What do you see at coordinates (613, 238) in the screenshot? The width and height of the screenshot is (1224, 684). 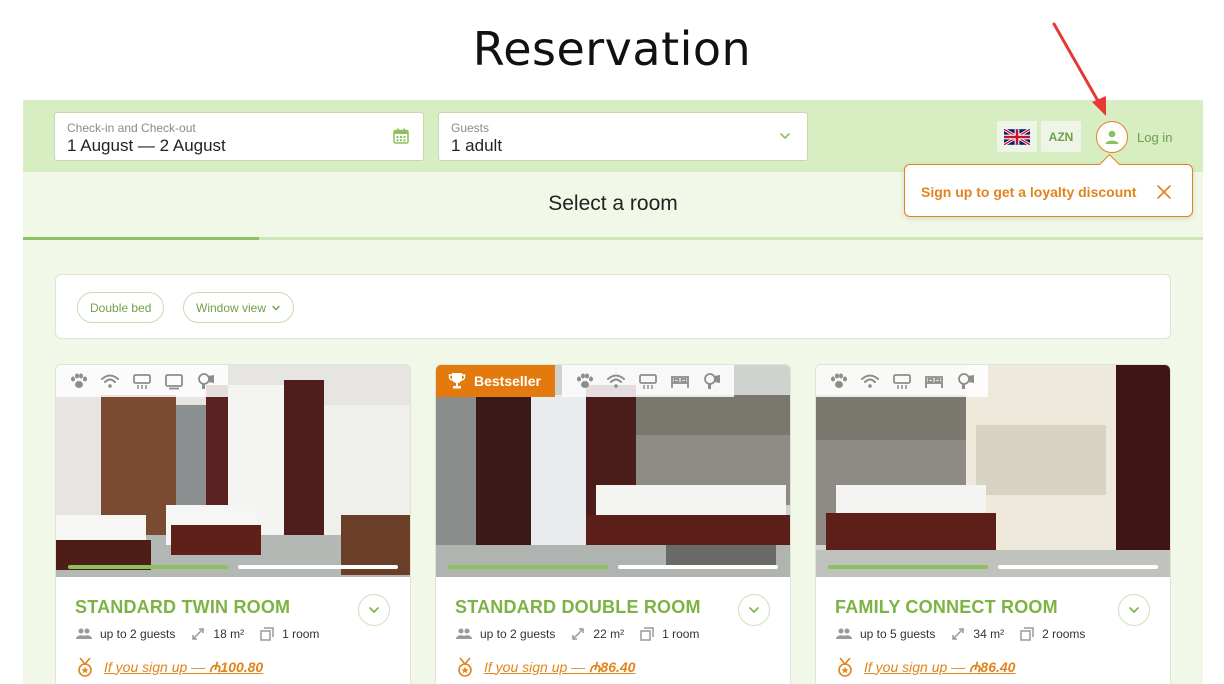 I see `room-tabs-indicator` at bounding box center [613, 238].